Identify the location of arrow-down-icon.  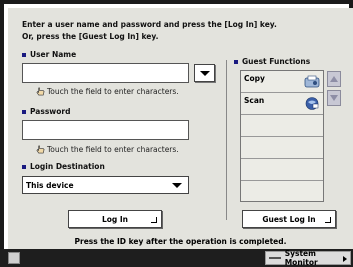
(334, 98).